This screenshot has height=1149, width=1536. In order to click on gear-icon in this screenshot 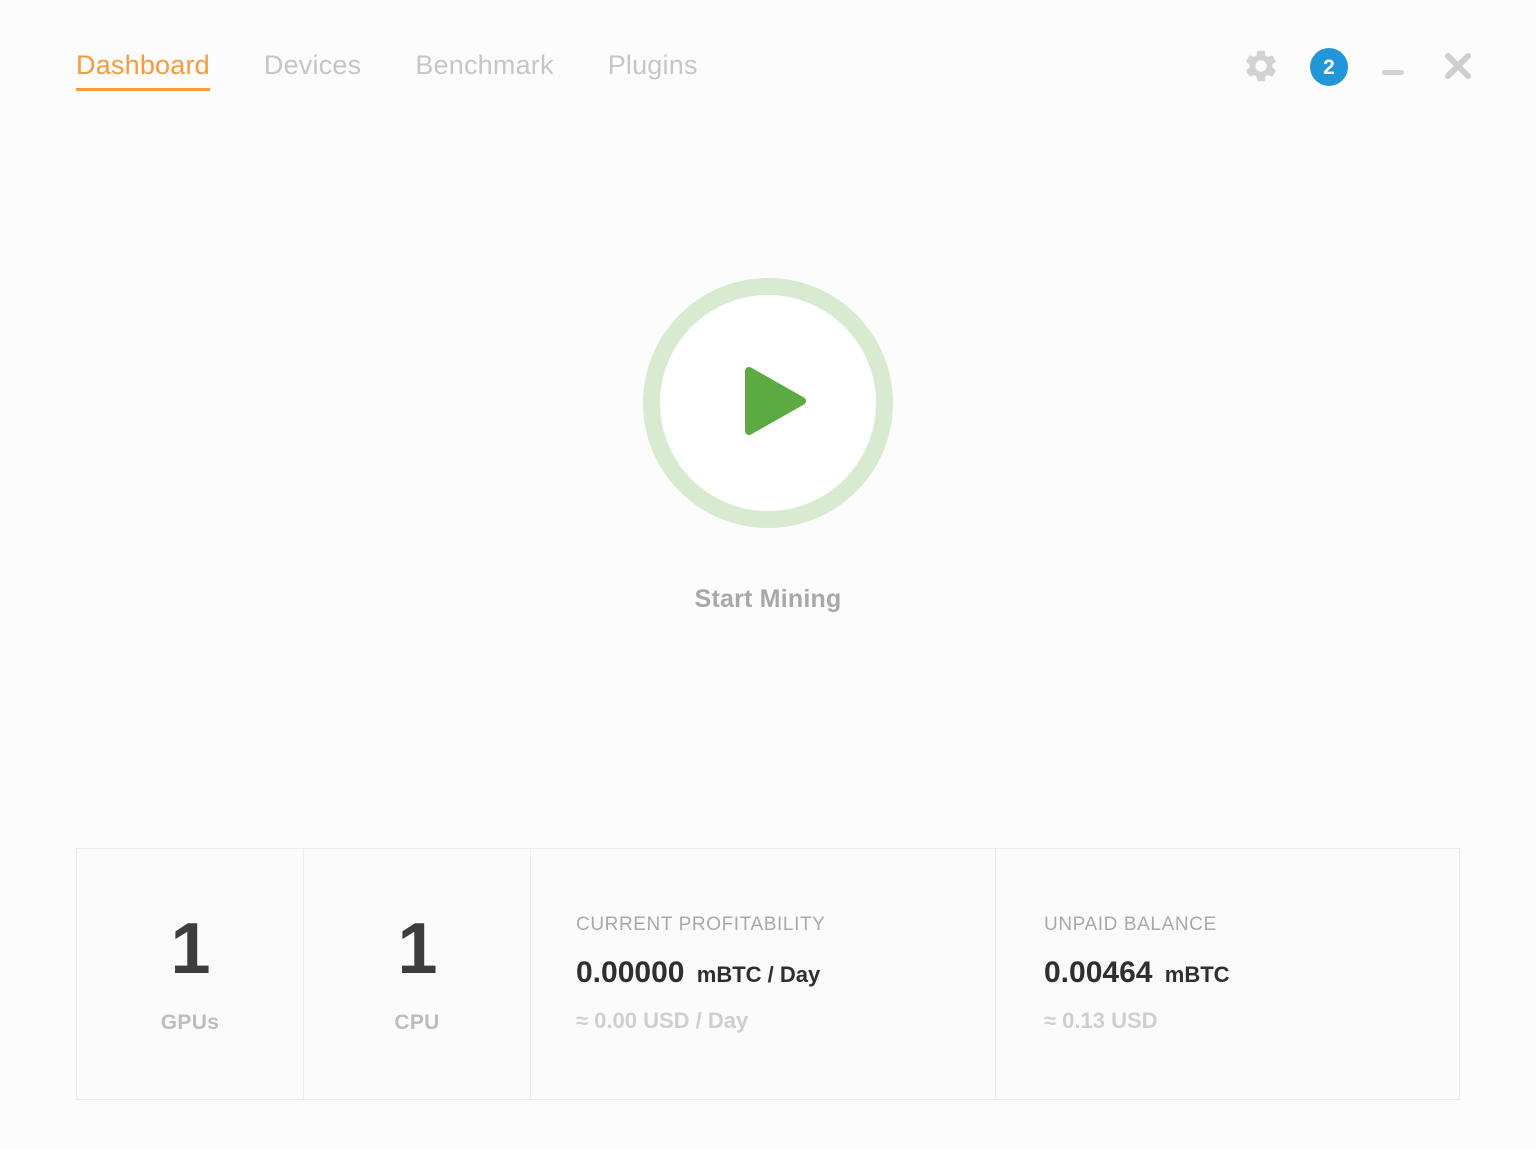, I will do `click(1261, 67)`.